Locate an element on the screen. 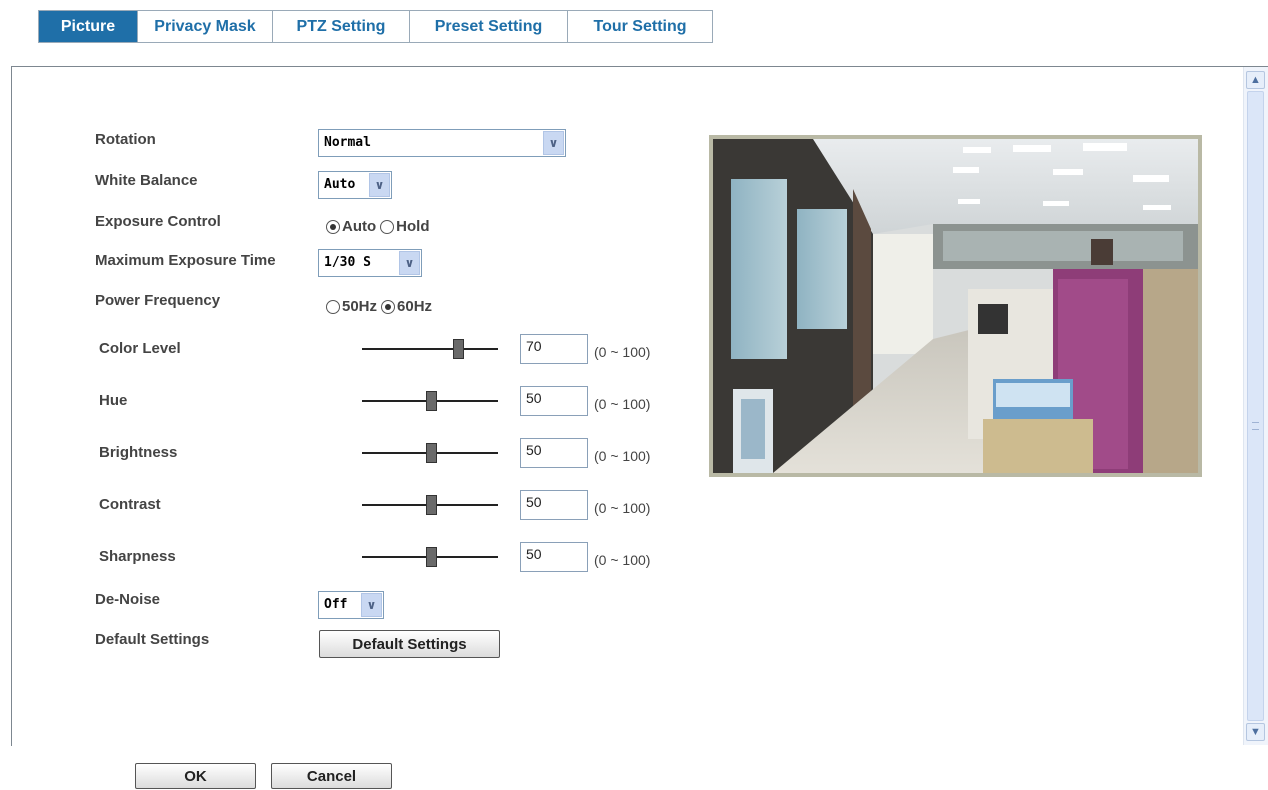  slider-track is located at coordinates (430, 349).